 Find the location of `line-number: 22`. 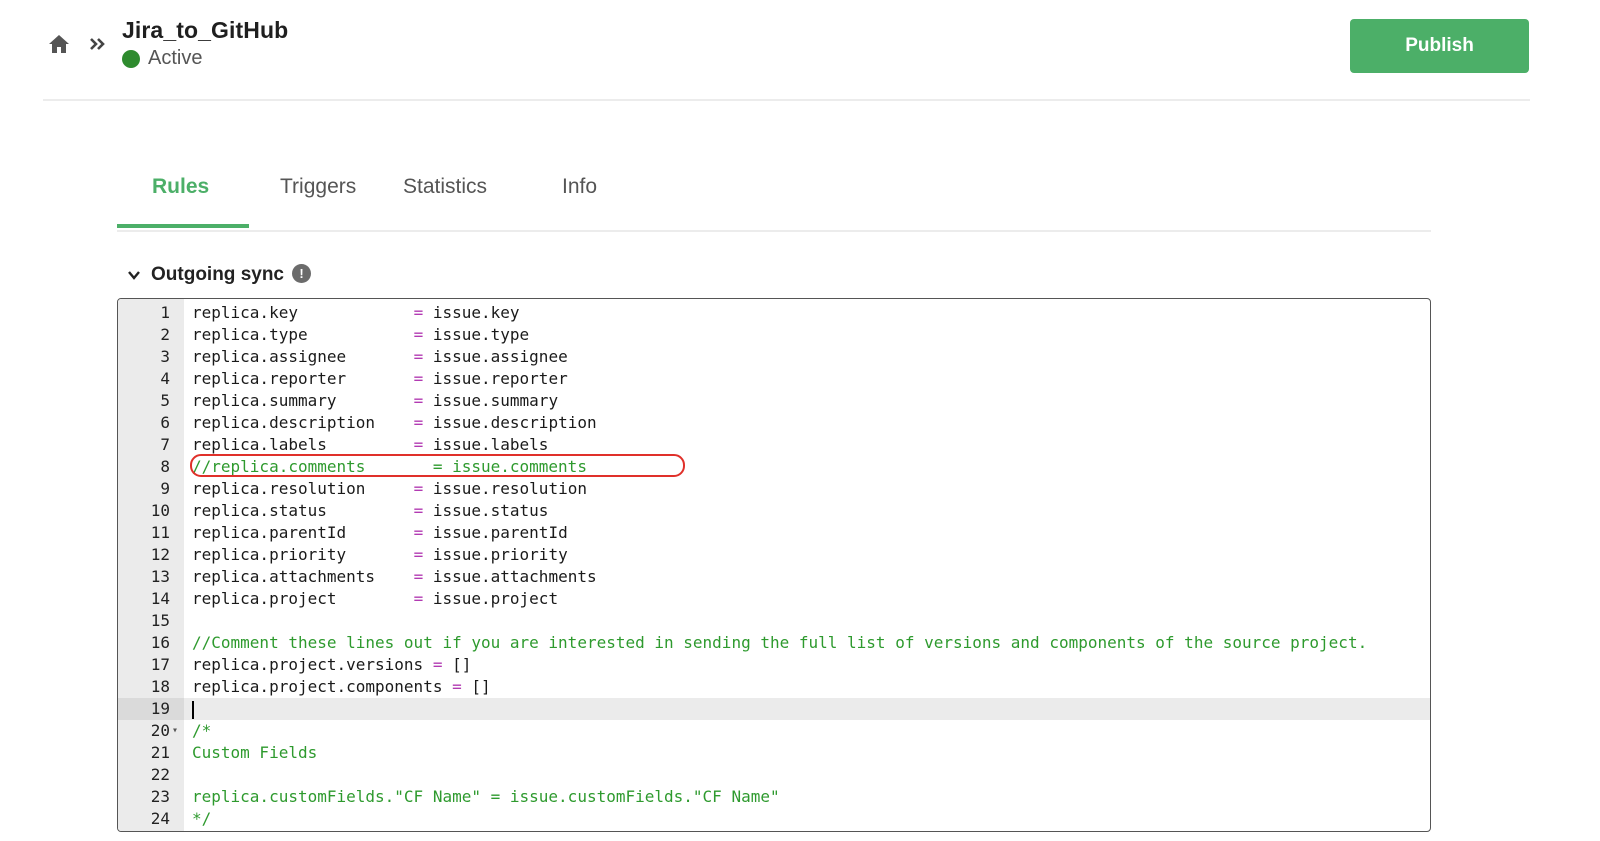

line-number: 22 is located at coordinates (160, 774).